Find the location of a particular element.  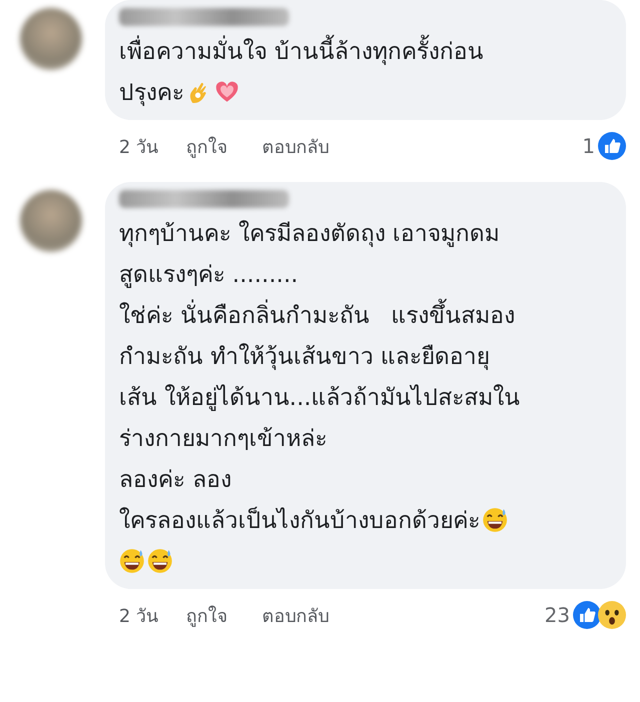

surprised-face-icon is located at coordinates (612, 615).